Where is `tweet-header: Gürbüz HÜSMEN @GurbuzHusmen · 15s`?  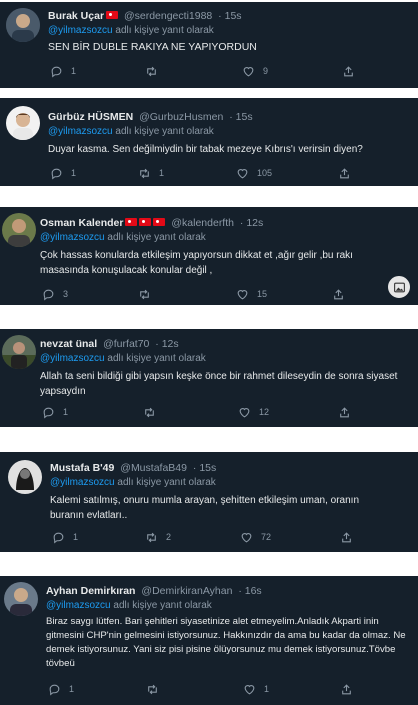 tweet-header: Gürbüz HÜSMEN @GurbuzHusmen · 15s is located at coordinates (150, 117).